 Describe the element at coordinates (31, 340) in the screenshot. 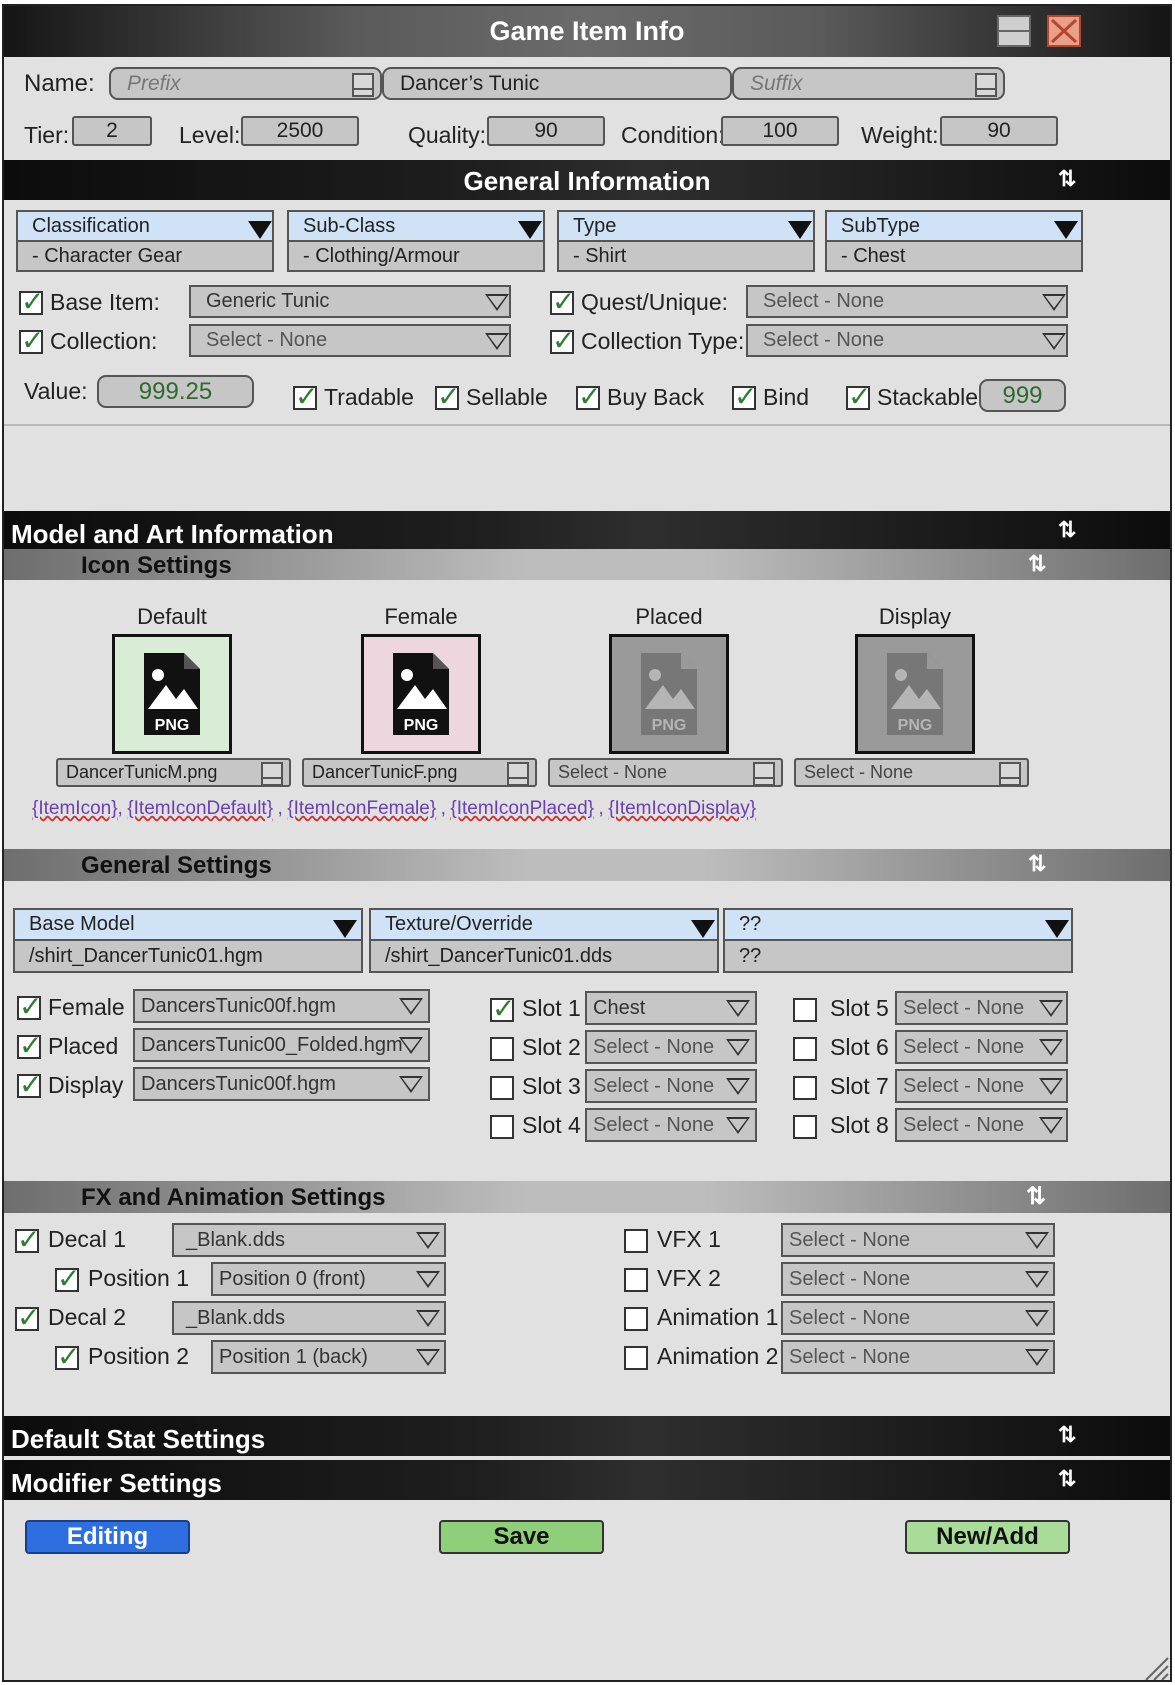

I see `collection-checkbox` at that location.